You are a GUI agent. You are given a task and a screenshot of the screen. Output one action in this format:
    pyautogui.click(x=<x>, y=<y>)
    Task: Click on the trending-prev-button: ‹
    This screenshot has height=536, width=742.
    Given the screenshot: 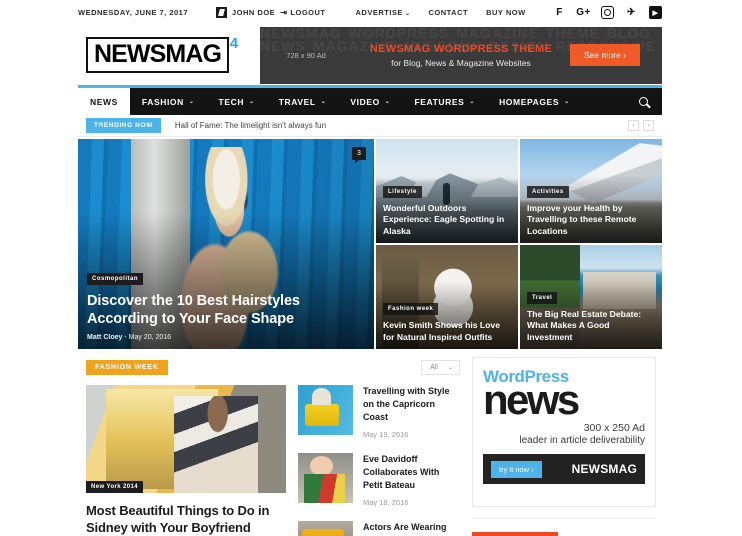 What is the action you would take?
    pyautogui.click(x=633, y=125)
    